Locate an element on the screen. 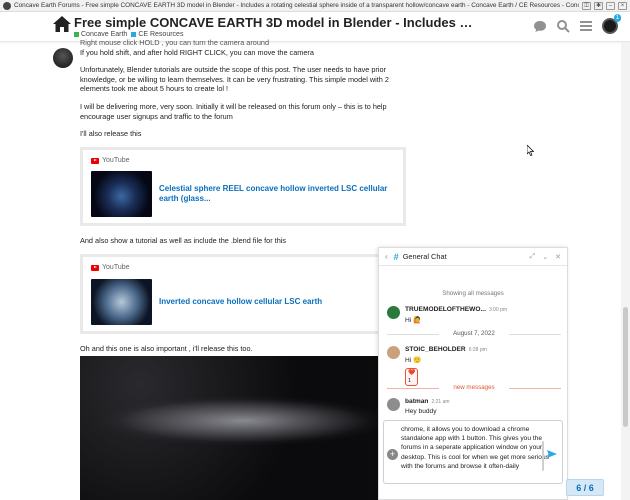 Image resolution: width=630 pixels, height=500 pixels. topic-progress: 6 / 6 is located at coordinates (585, 487).